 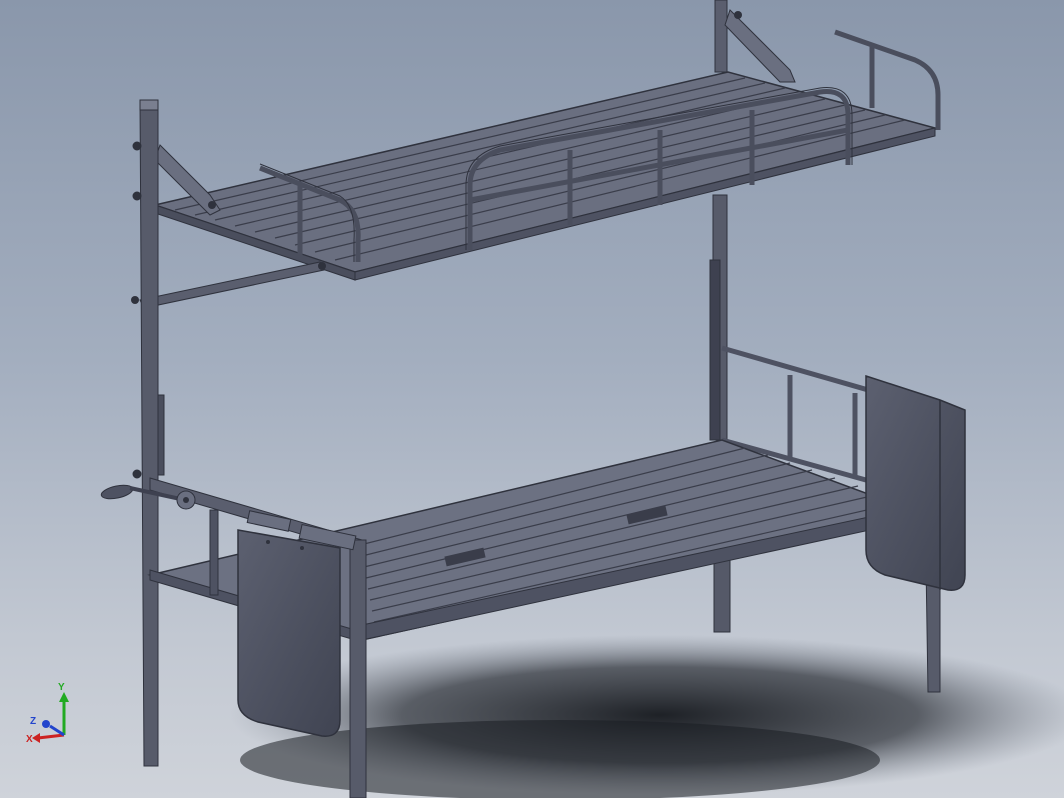 I want to click on right-fold-panel, so click(x=915, y=482).